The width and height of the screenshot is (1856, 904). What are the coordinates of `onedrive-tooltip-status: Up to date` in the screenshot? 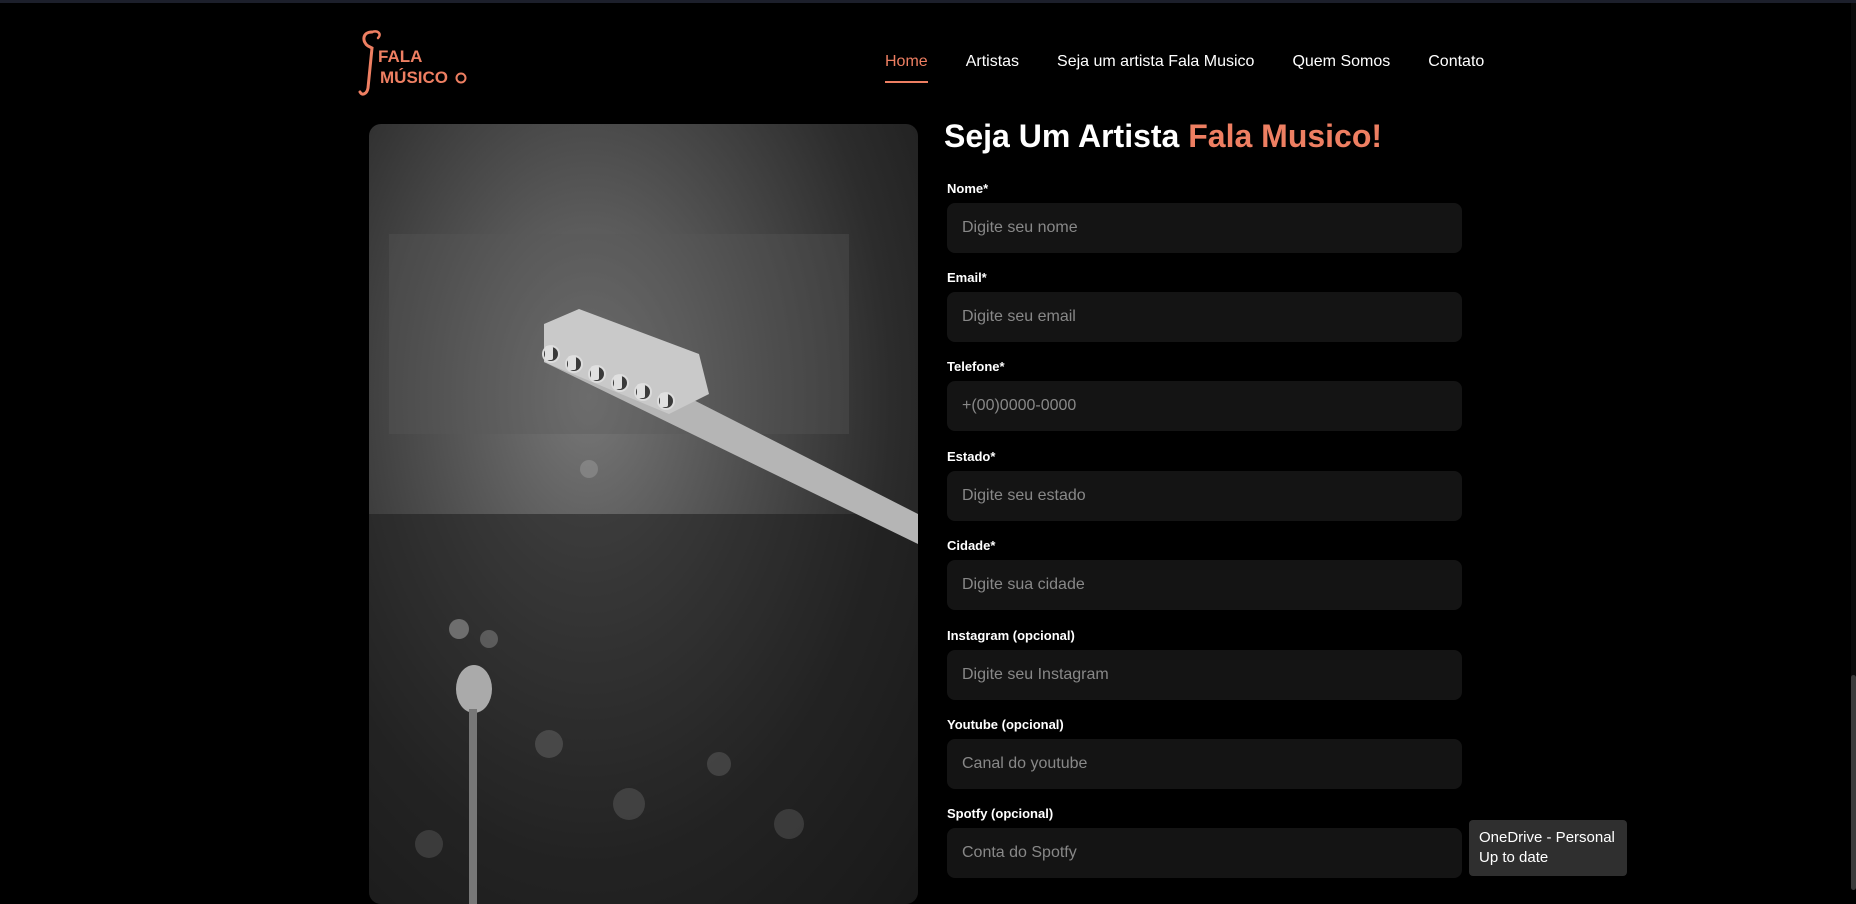 It's located at (1514, 857).